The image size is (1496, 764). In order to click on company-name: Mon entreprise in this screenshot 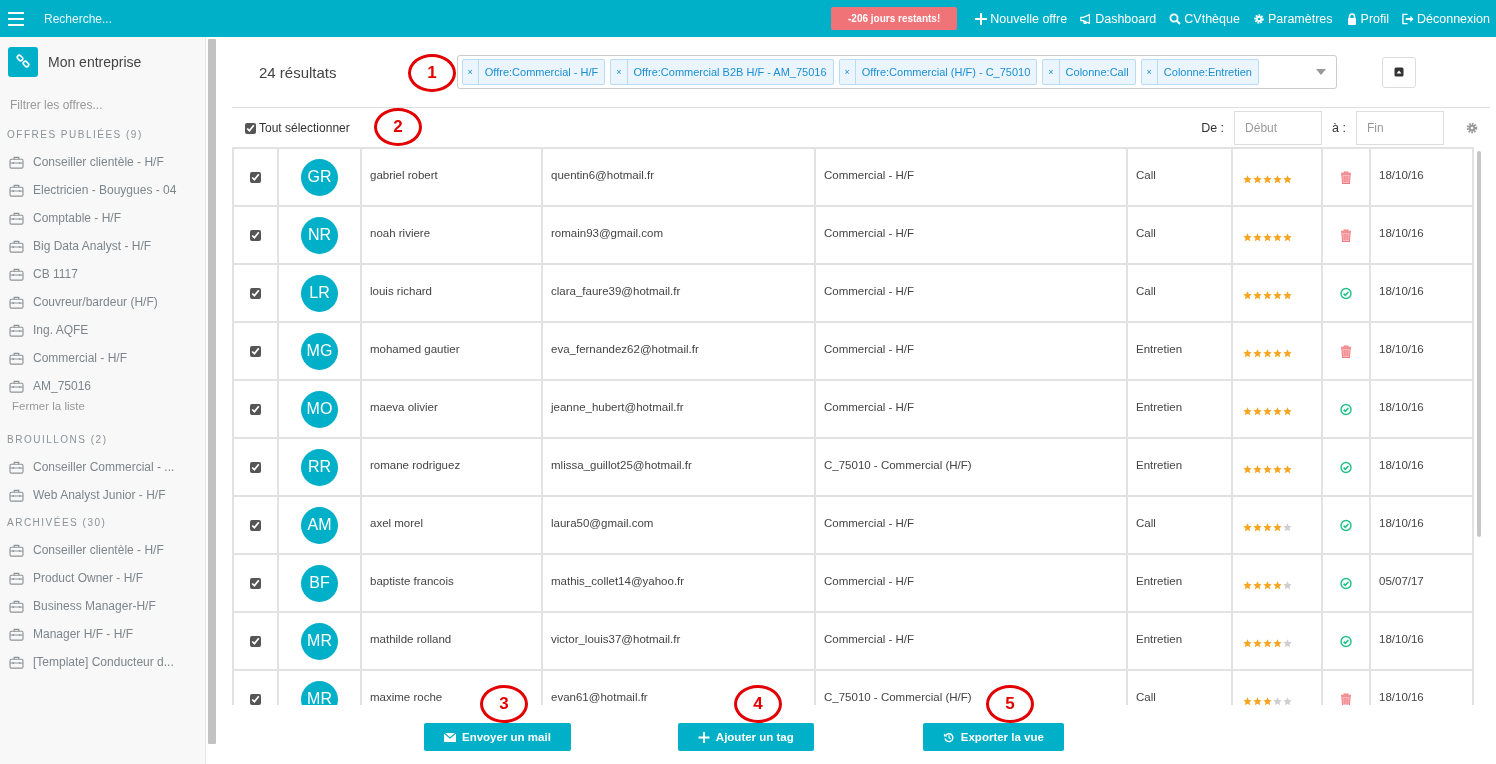, I will do `click(95, 62)`.